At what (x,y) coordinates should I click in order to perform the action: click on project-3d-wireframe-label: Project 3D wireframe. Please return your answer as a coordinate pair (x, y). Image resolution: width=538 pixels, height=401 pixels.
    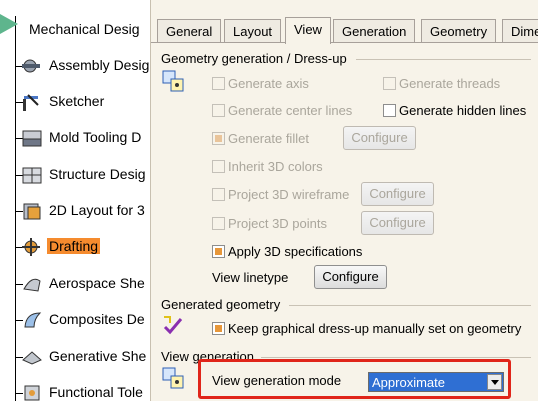
    Looking at the image, I should click on (289, 194).